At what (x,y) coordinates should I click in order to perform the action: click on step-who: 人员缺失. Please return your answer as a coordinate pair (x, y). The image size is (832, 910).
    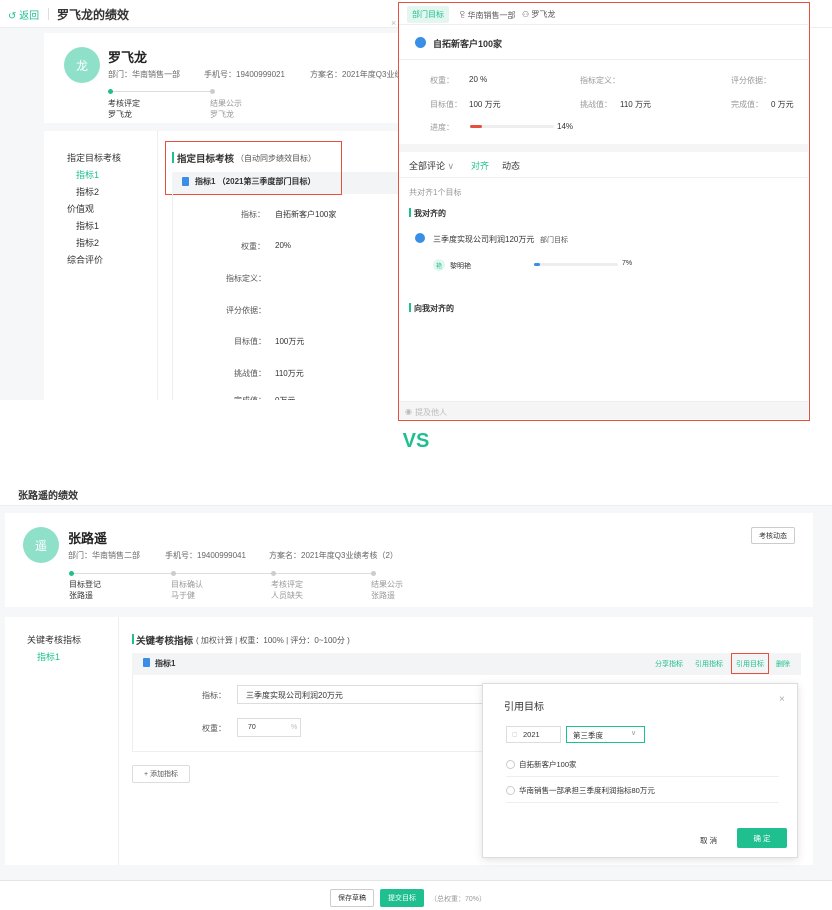
    Looking at the image, I should click on (287, 595).